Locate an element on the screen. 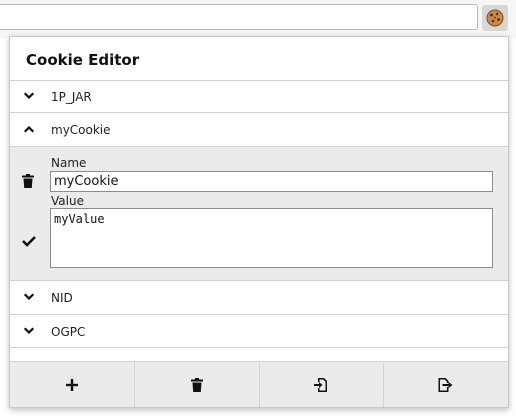 The height and width of the screenshot is (420, 516). cookie-icon is located at coordinates (495, 18).